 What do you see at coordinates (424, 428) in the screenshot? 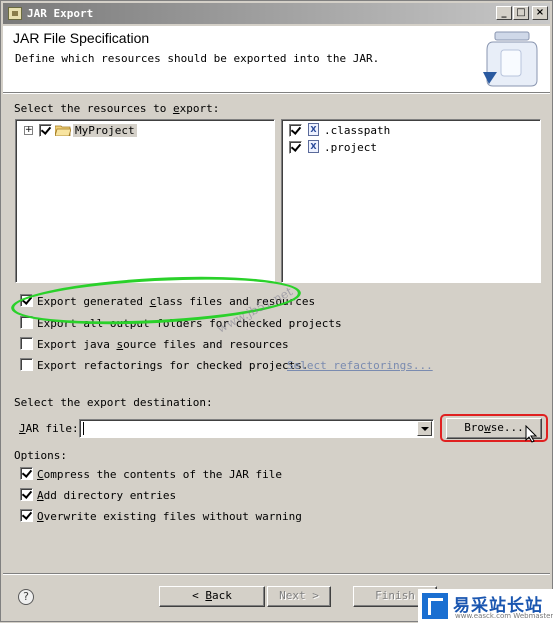
I see `chevron-down-icon` at bounding box center [424, 428].